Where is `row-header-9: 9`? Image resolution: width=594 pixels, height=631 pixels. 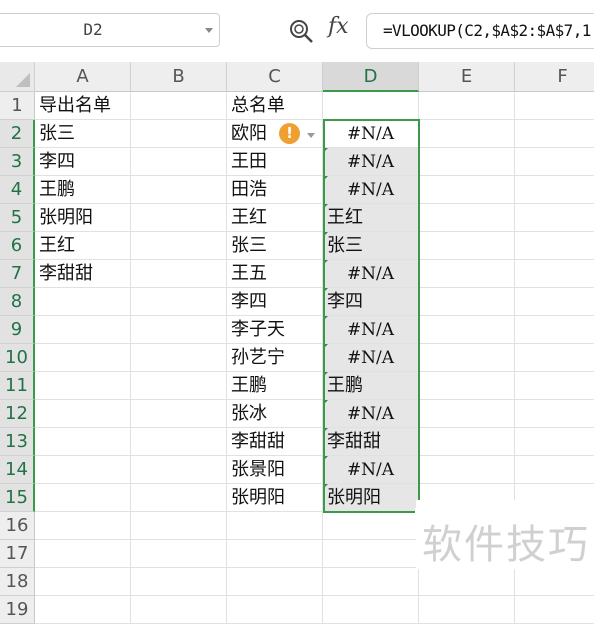
row-header-9: 9 is located at coordinates (17, 330).